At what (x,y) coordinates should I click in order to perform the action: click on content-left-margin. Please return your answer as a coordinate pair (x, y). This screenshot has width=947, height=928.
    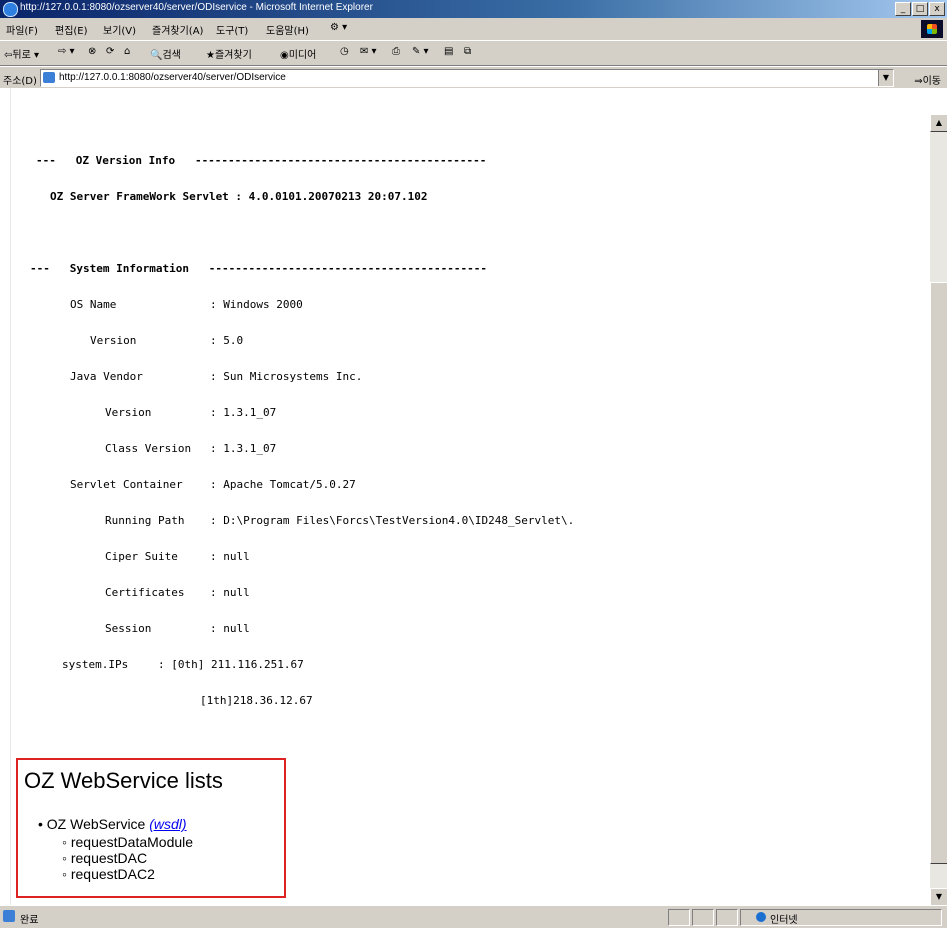
    Looking at the image, I should click on (5, 496).